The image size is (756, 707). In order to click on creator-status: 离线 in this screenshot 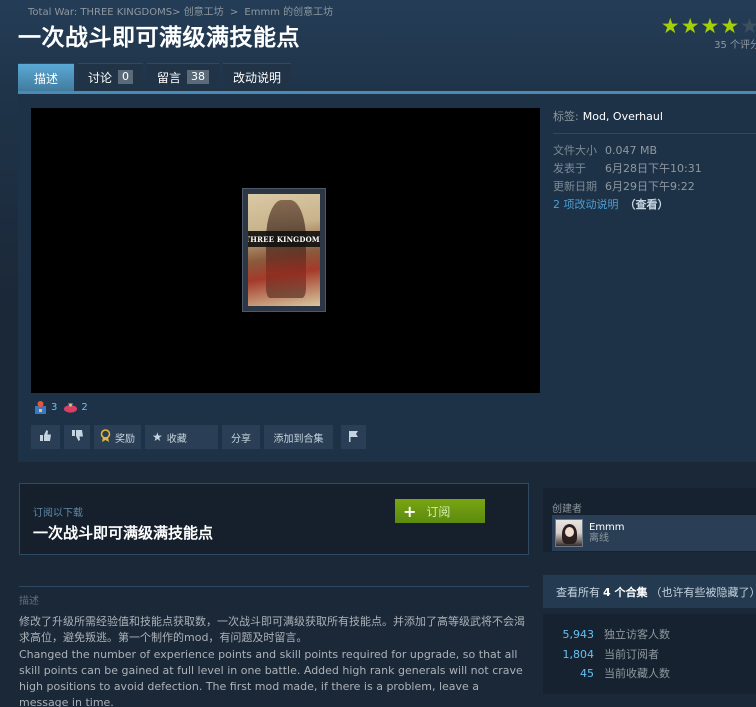, I will do `click(599, 538)`.